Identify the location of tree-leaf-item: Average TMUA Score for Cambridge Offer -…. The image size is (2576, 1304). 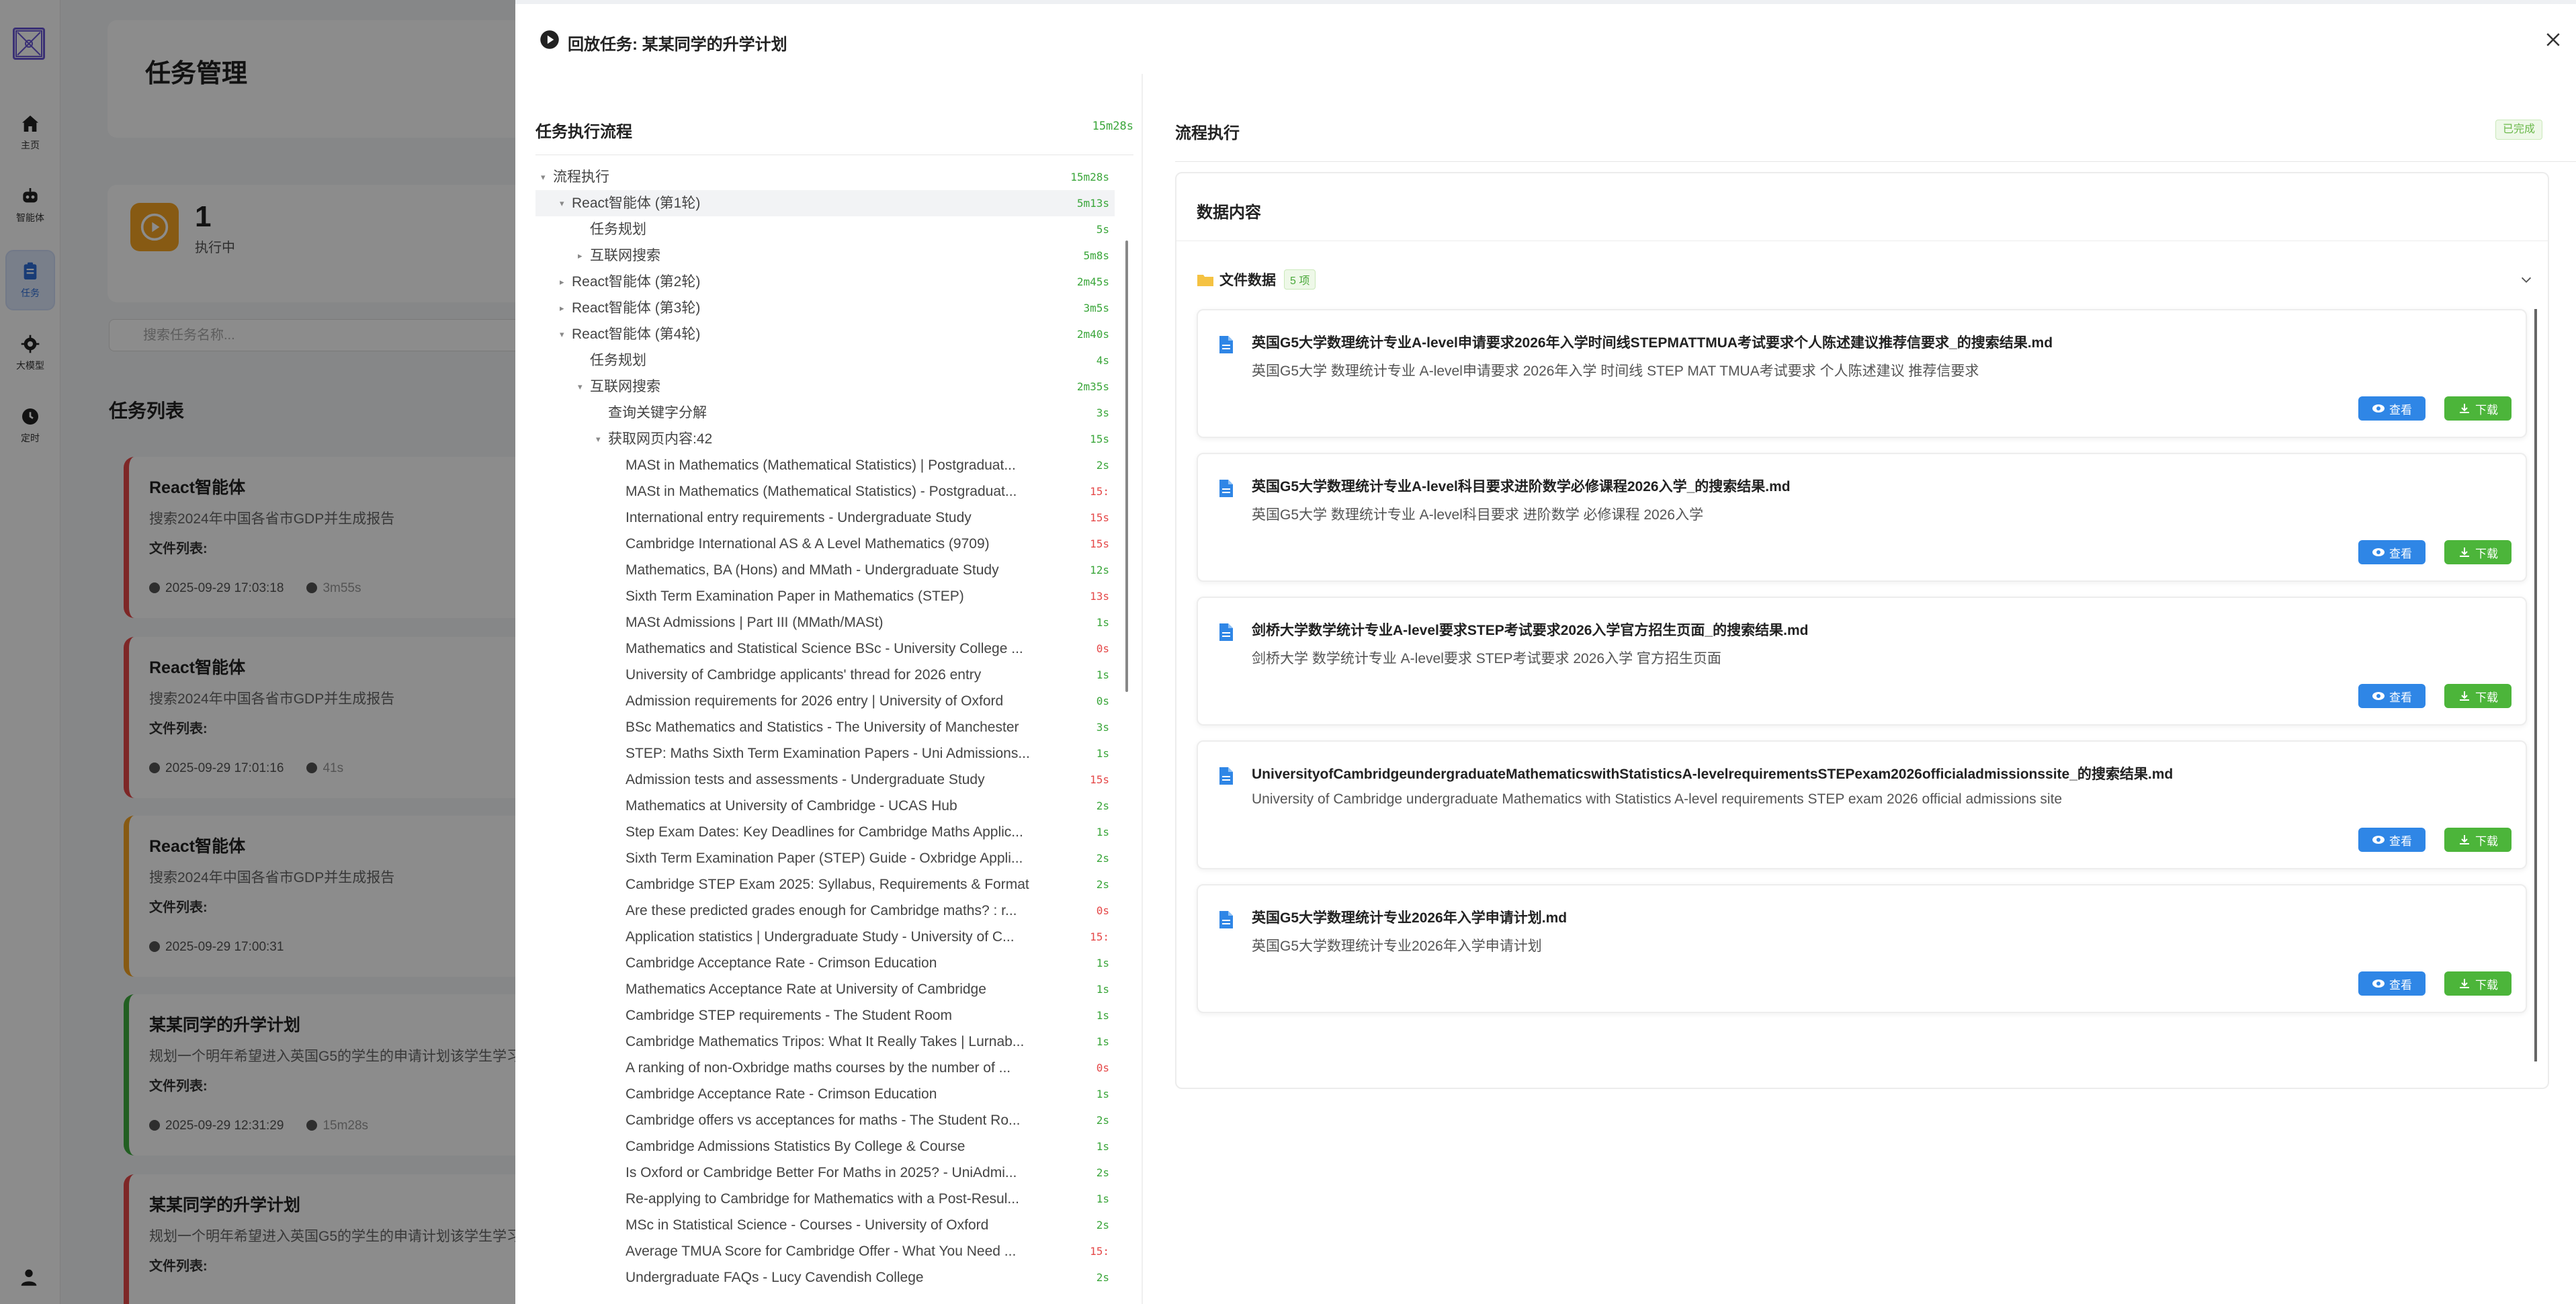
(825, 1251).